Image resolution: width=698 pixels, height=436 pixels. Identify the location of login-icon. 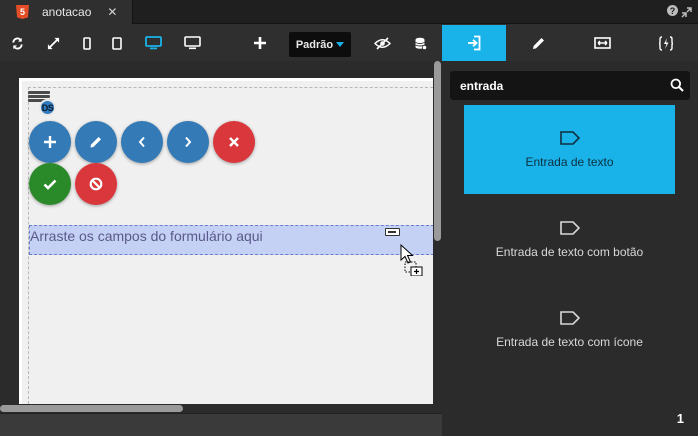
(474, 43).